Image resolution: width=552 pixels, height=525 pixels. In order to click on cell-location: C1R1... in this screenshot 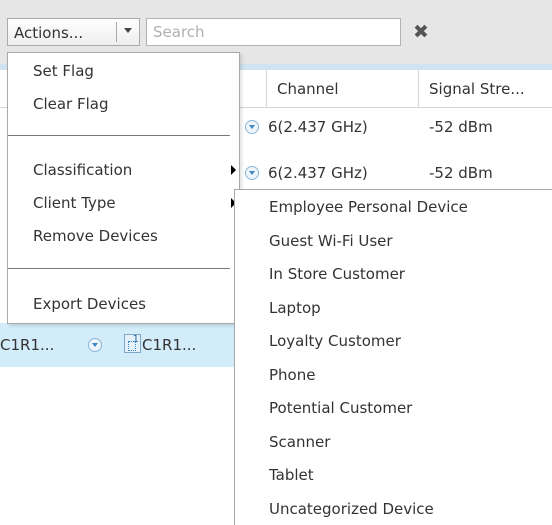, I will do `click(27, 345)`.